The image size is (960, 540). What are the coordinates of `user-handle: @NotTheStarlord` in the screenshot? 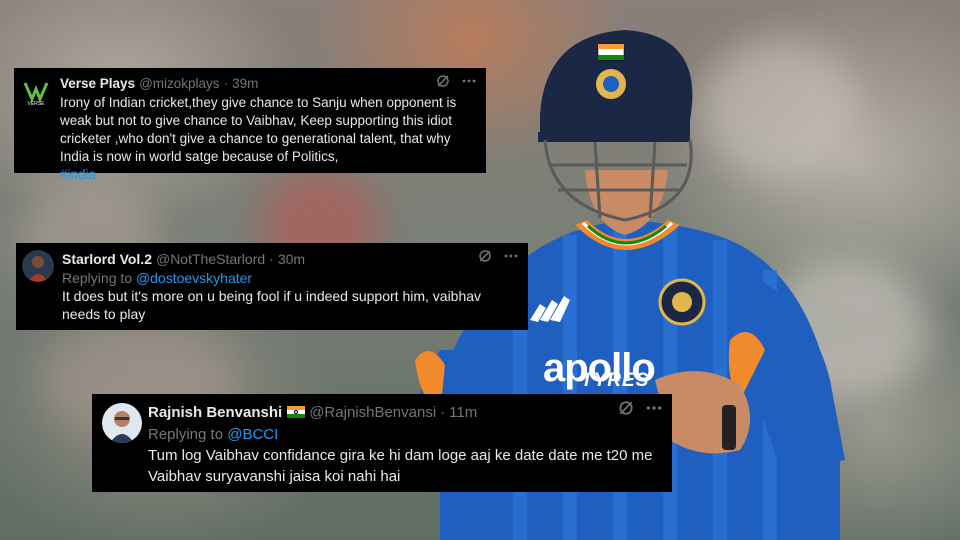 It's located at (210, 259).